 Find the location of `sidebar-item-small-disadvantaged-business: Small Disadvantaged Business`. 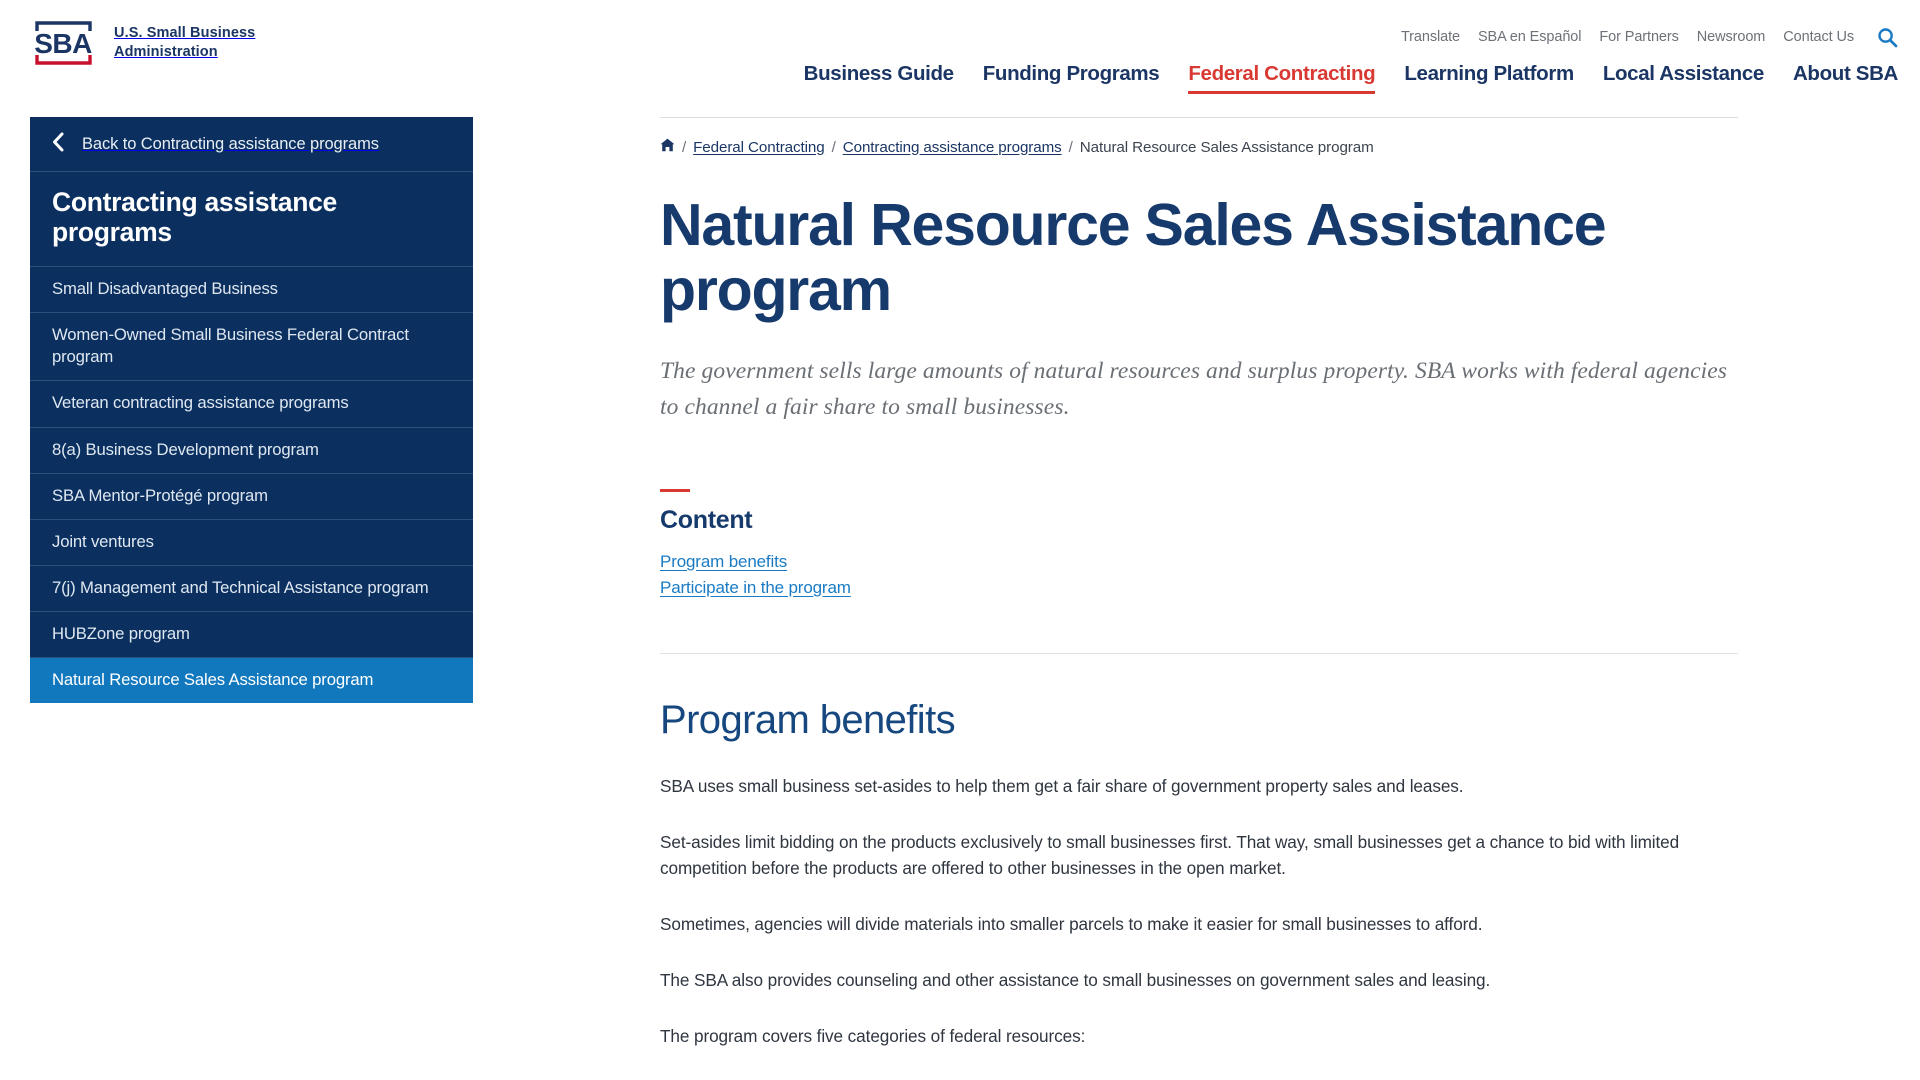

sidebar-item-small-disadvantaged-business: Small Disadvantaged Business is located at coordinates (251, 290).